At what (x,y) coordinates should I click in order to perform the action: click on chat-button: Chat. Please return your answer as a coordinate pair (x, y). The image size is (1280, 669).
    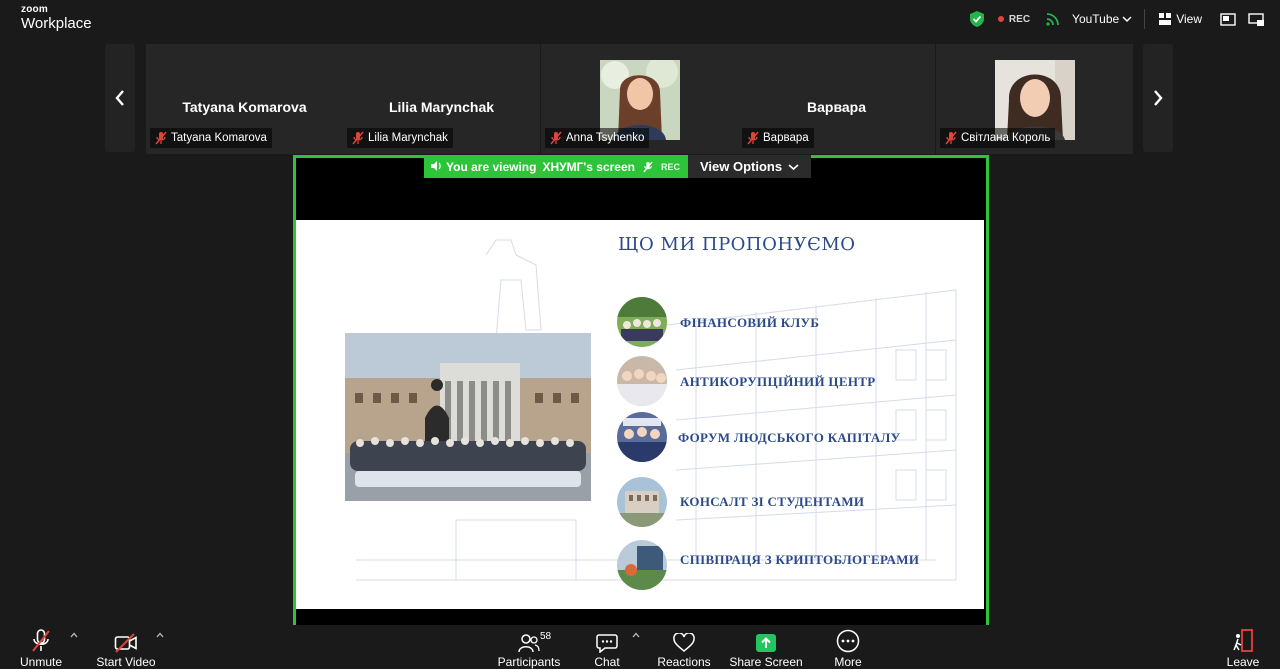
    Looking at the image, I should click on (607, 647).